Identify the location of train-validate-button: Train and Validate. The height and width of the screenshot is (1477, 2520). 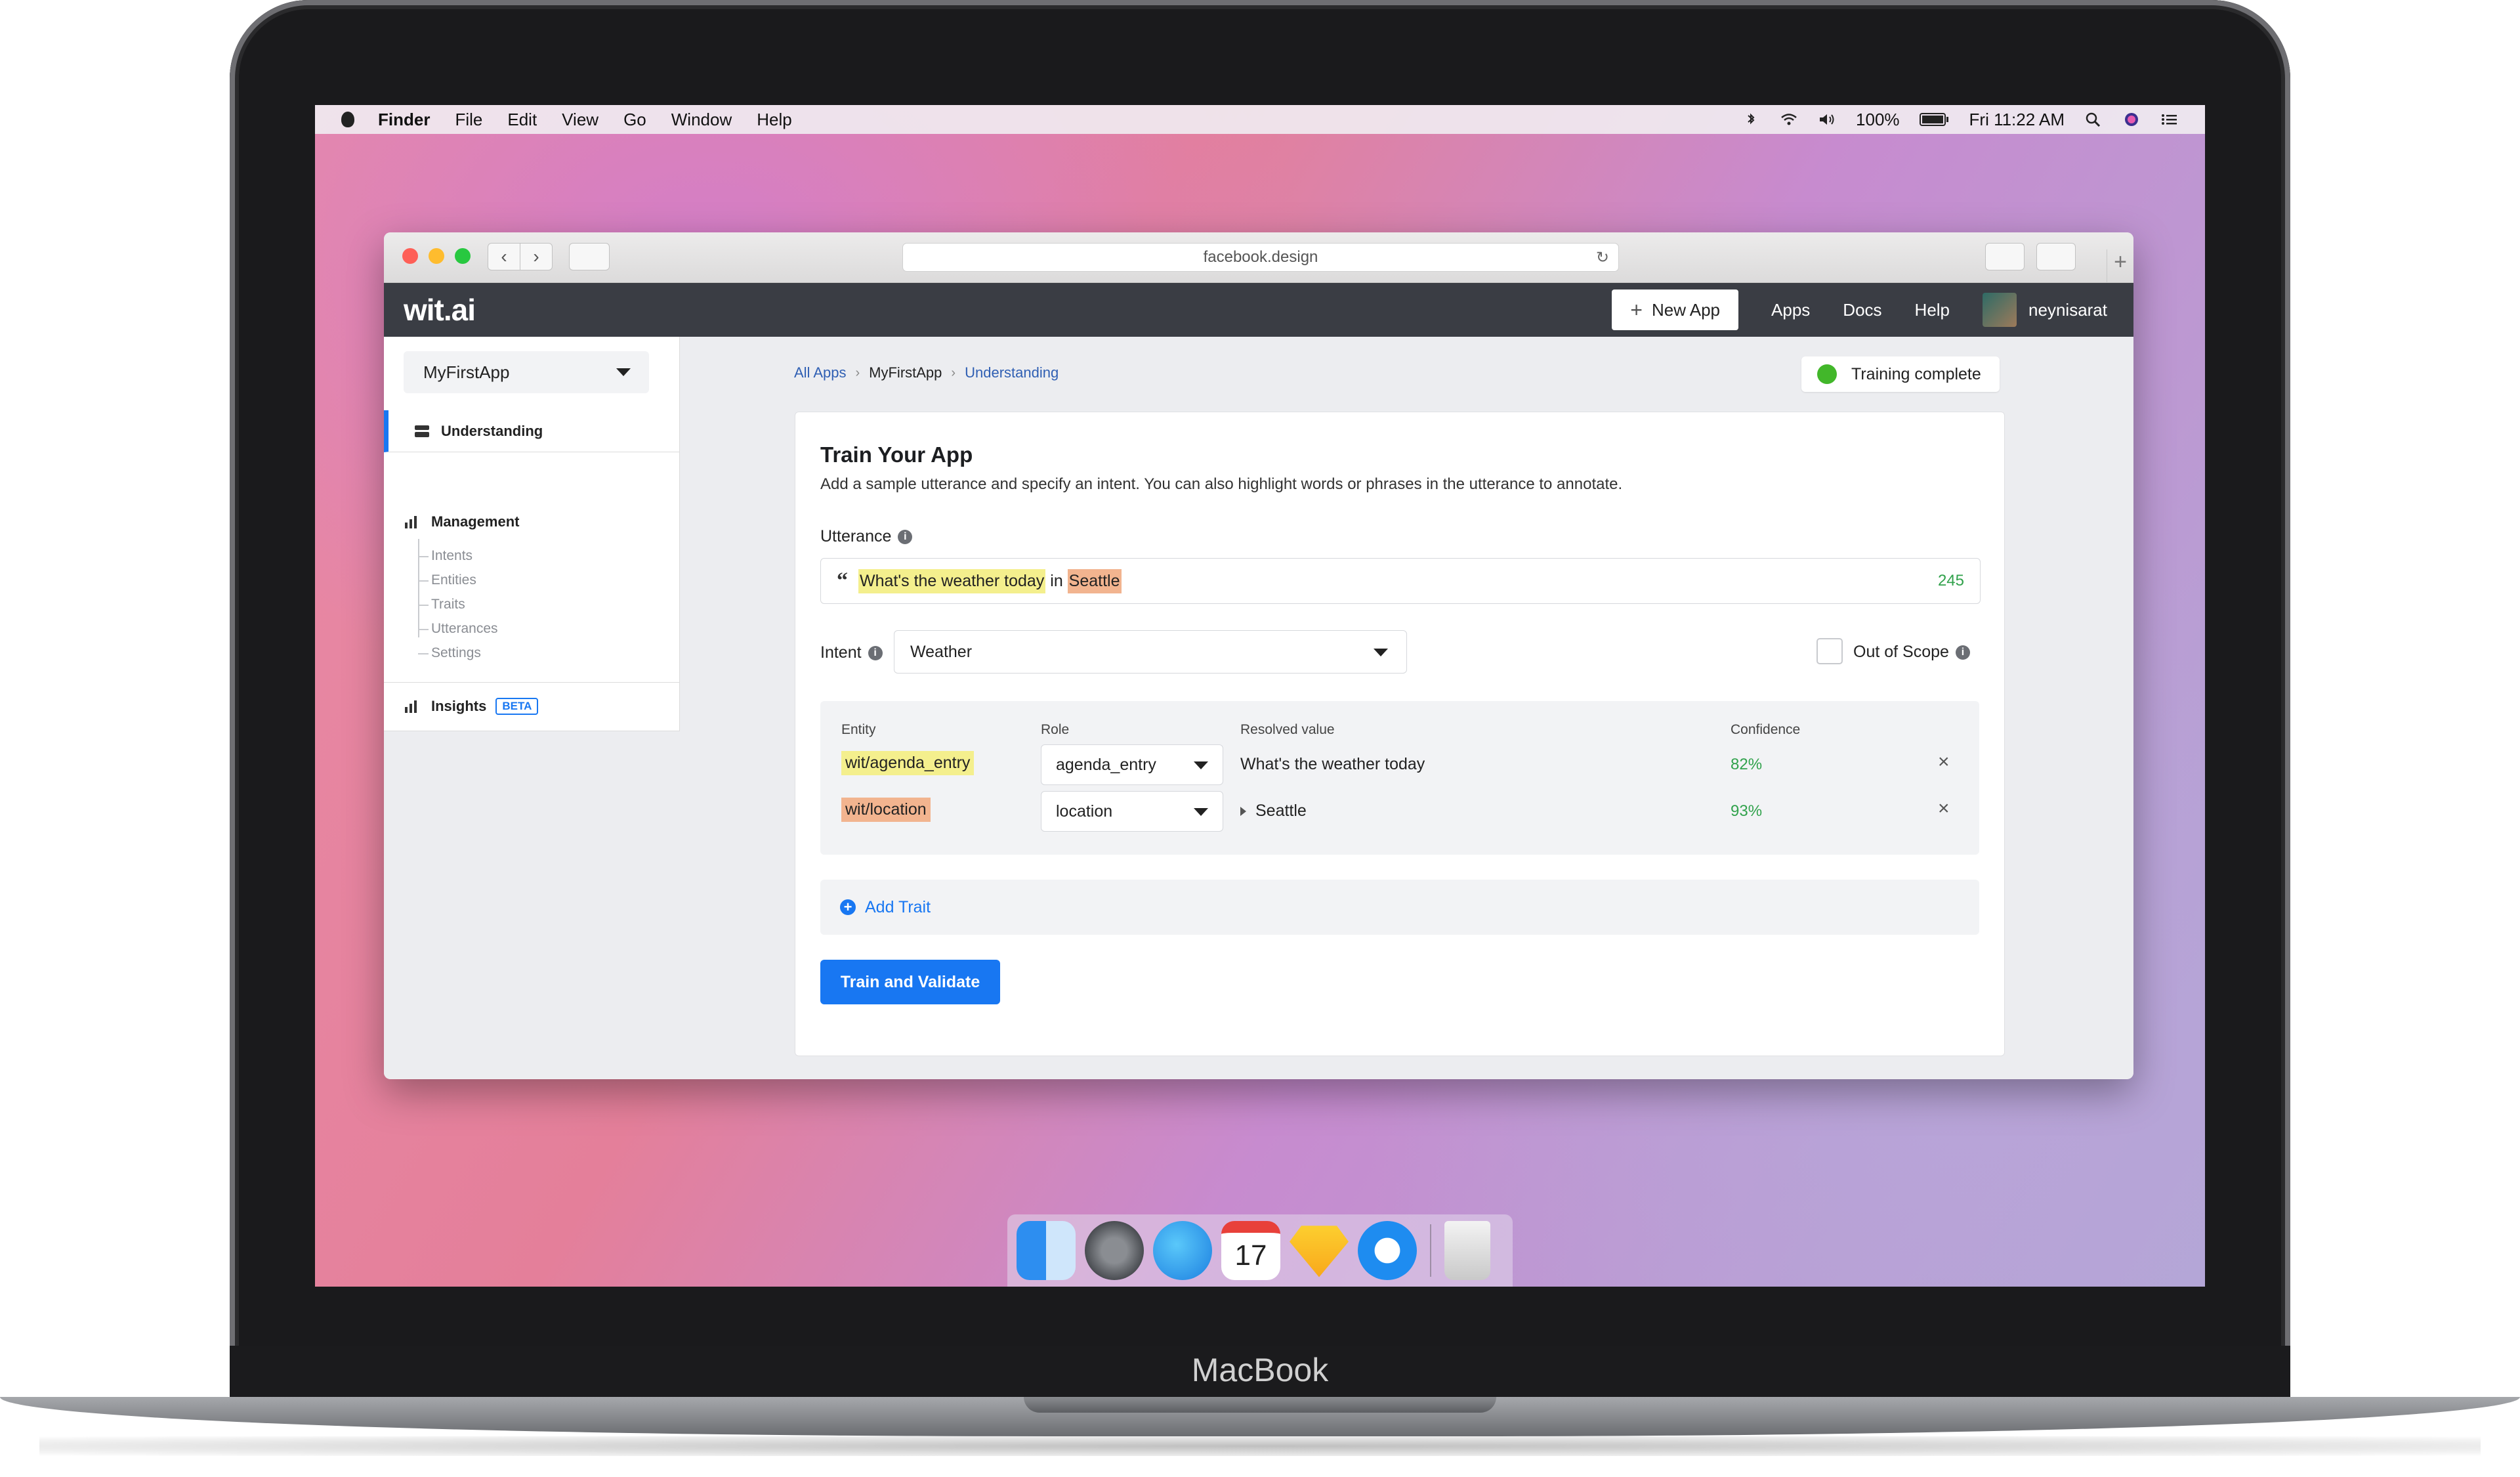
(910, 982).